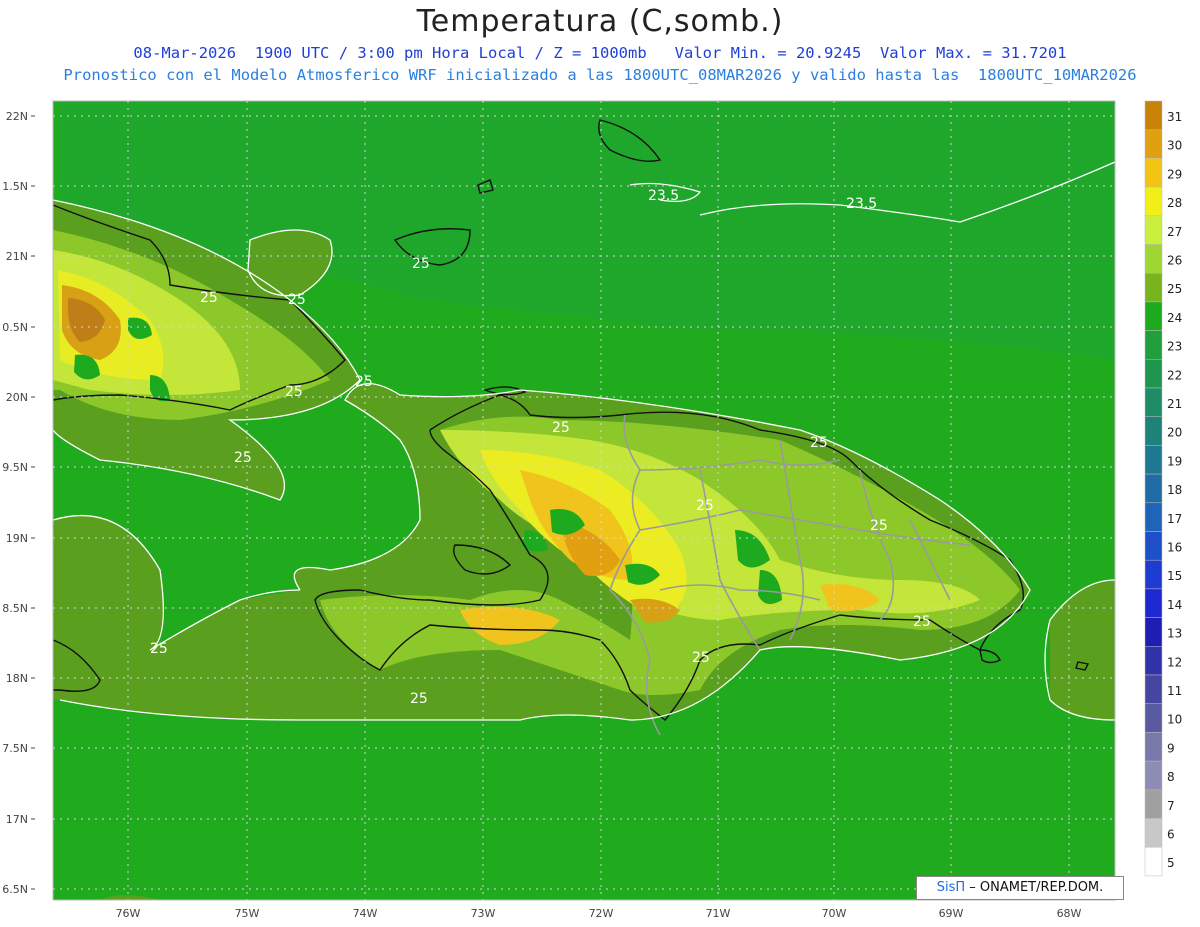 This screenshot has height=927, width=1200. I want to click on longitude-axis: 76W 75W 74W 73W 72W 71W 70W 69W 68W, so click(599, 913).